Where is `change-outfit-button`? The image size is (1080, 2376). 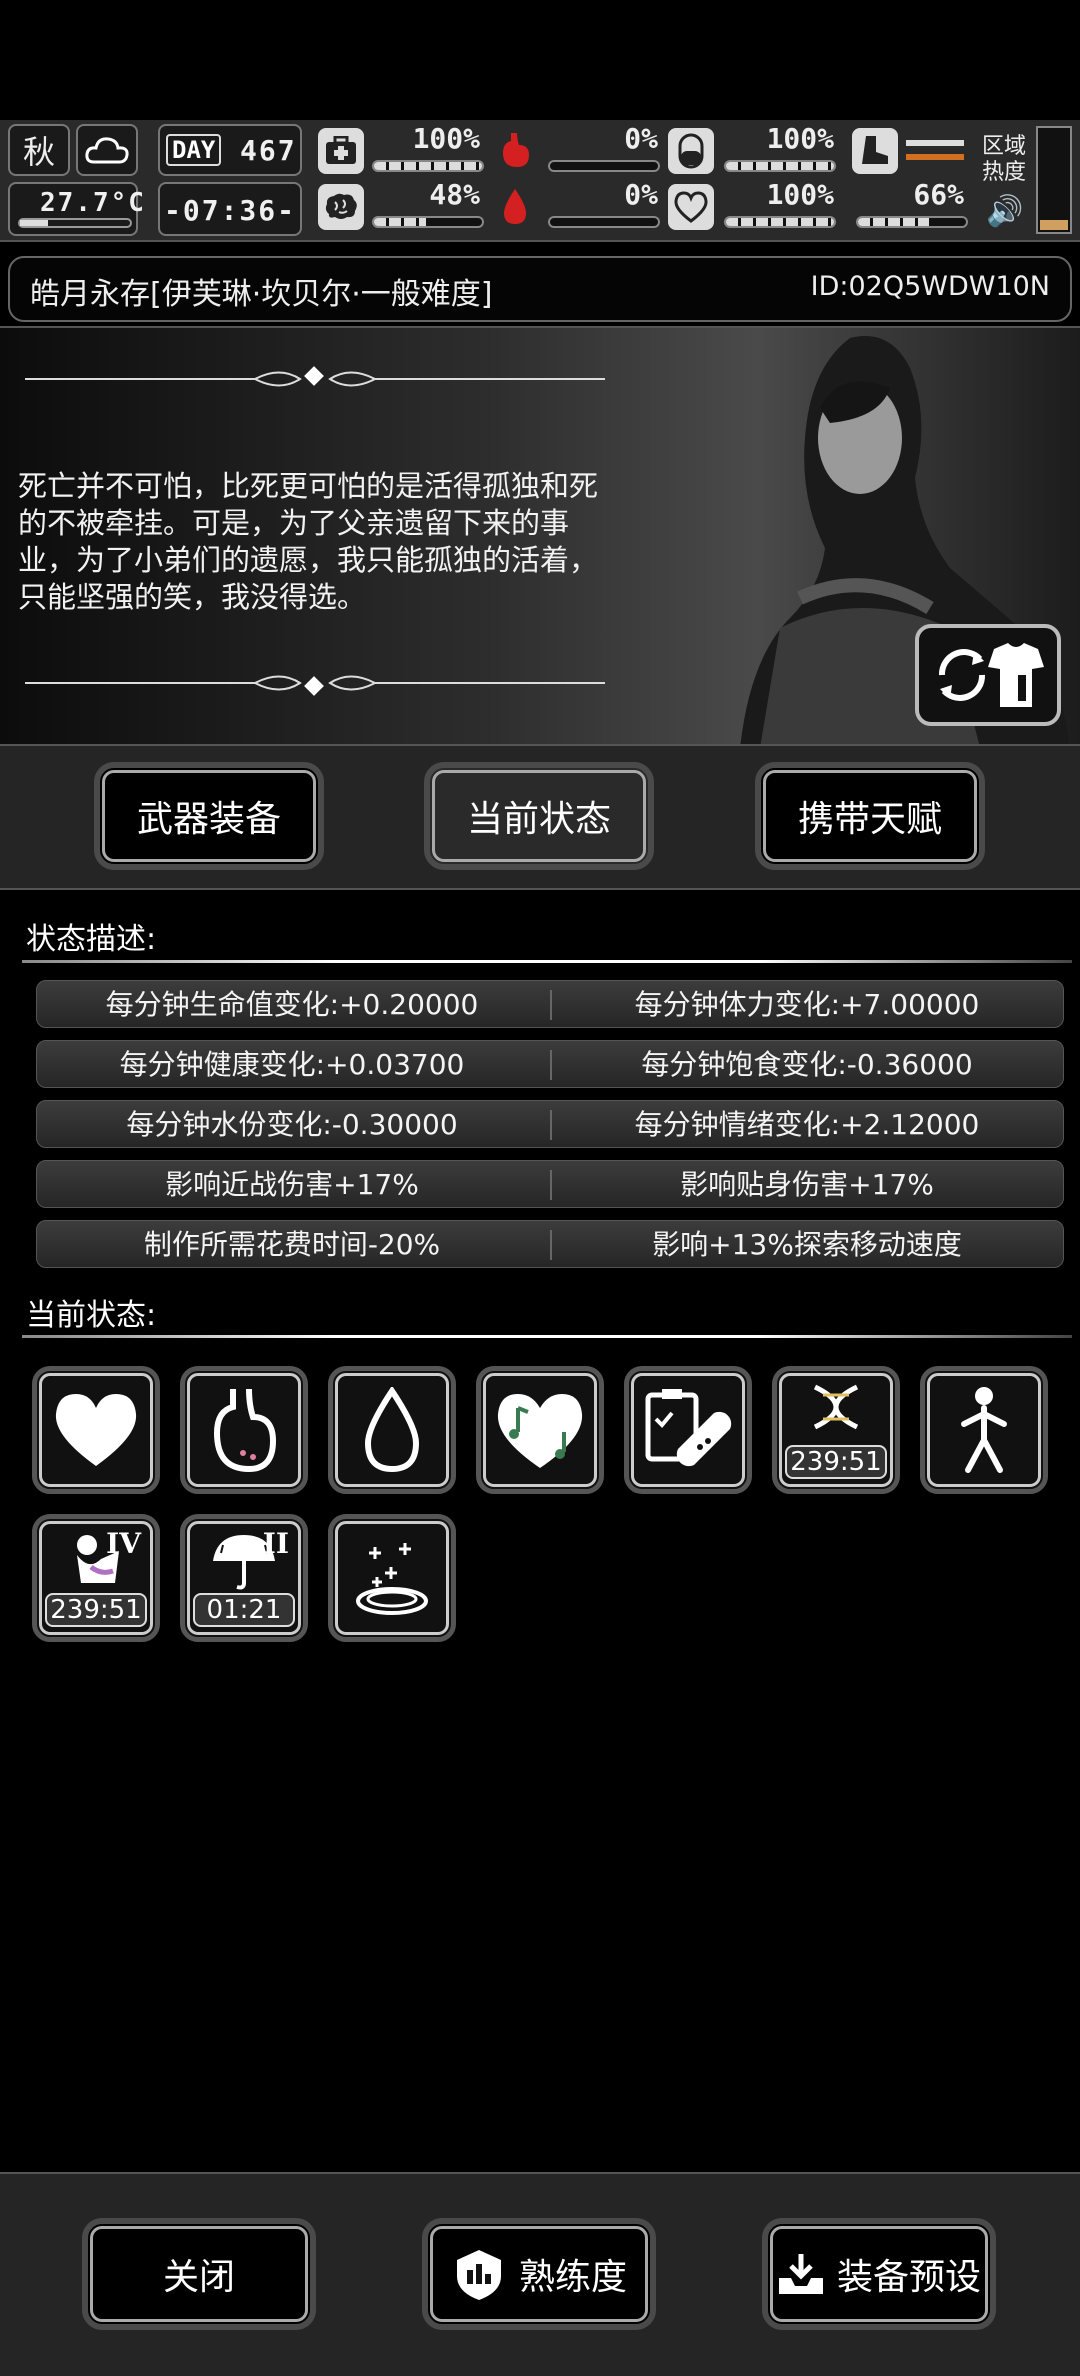 change-outfit-button is located at coordinates (988, 675).